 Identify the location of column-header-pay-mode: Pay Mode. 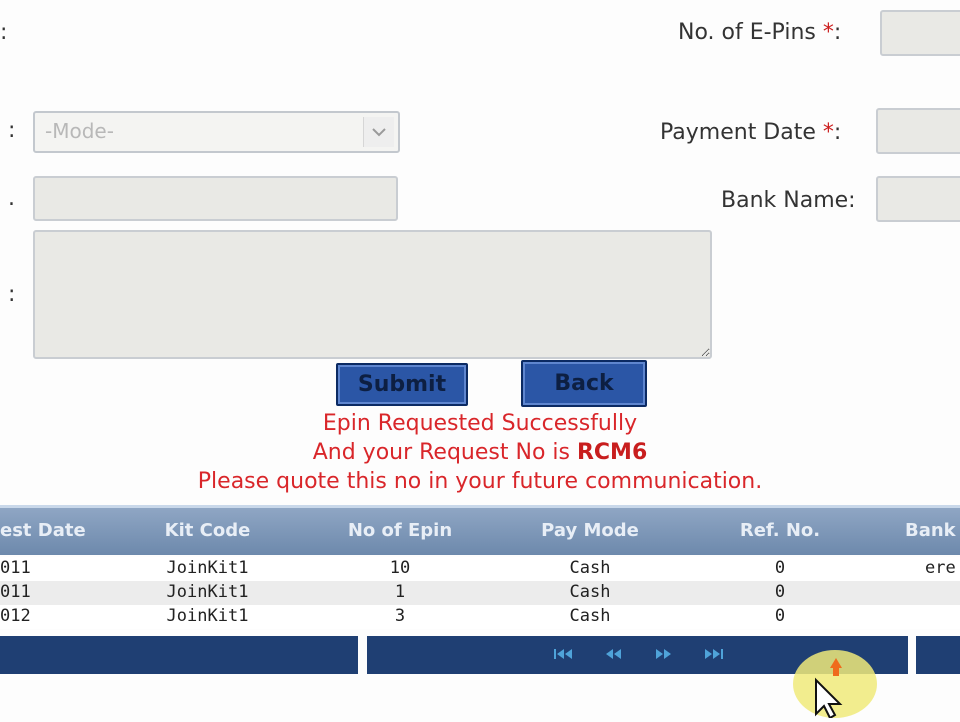
(590, 530).